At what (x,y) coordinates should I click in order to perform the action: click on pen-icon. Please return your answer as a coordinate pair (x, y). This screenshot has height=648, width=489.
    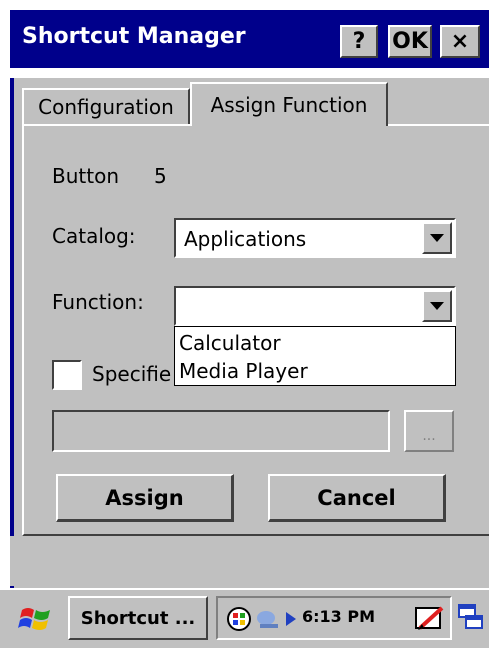
    Looking at the image, I should click on (430, 619).